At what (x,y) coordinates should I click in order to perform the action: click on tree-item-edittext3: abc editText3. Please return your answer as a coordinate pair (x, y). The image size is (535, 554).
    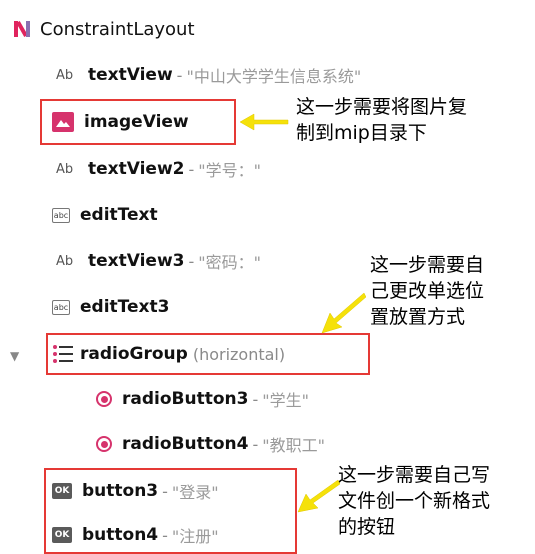
    Looking at the image, I should click on (110, 307).